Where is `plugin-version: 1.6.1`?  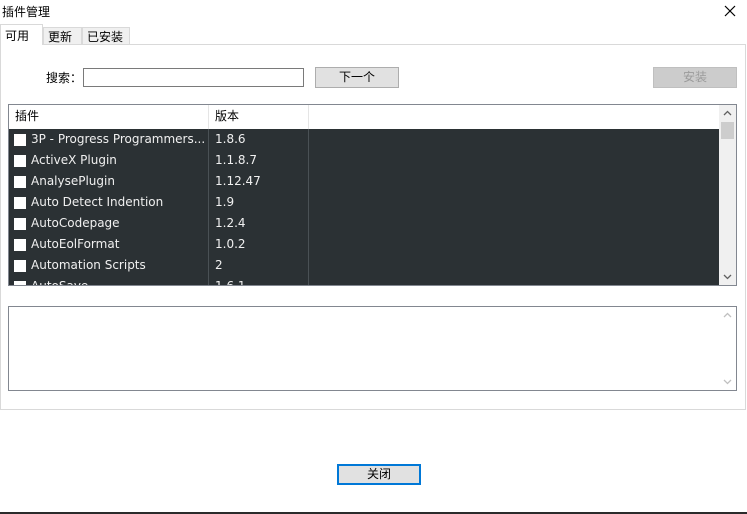
plugin-version: 1.6.1 is located at coordinates (230, 282).